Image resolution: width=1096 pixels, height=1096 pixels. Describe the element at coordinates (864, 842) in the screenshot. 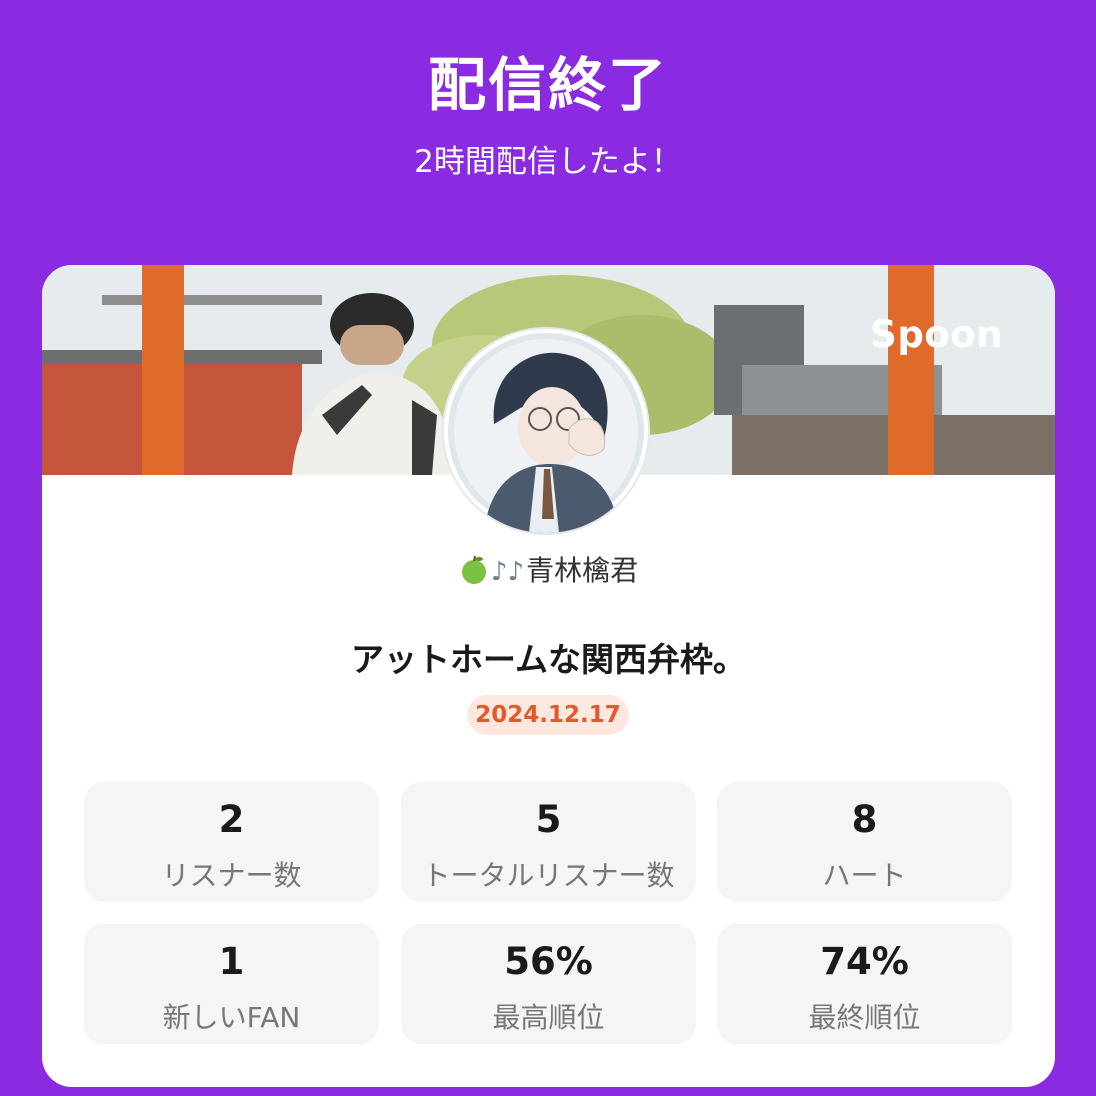

I see `stat-hearts: 8 ハート` at that location.